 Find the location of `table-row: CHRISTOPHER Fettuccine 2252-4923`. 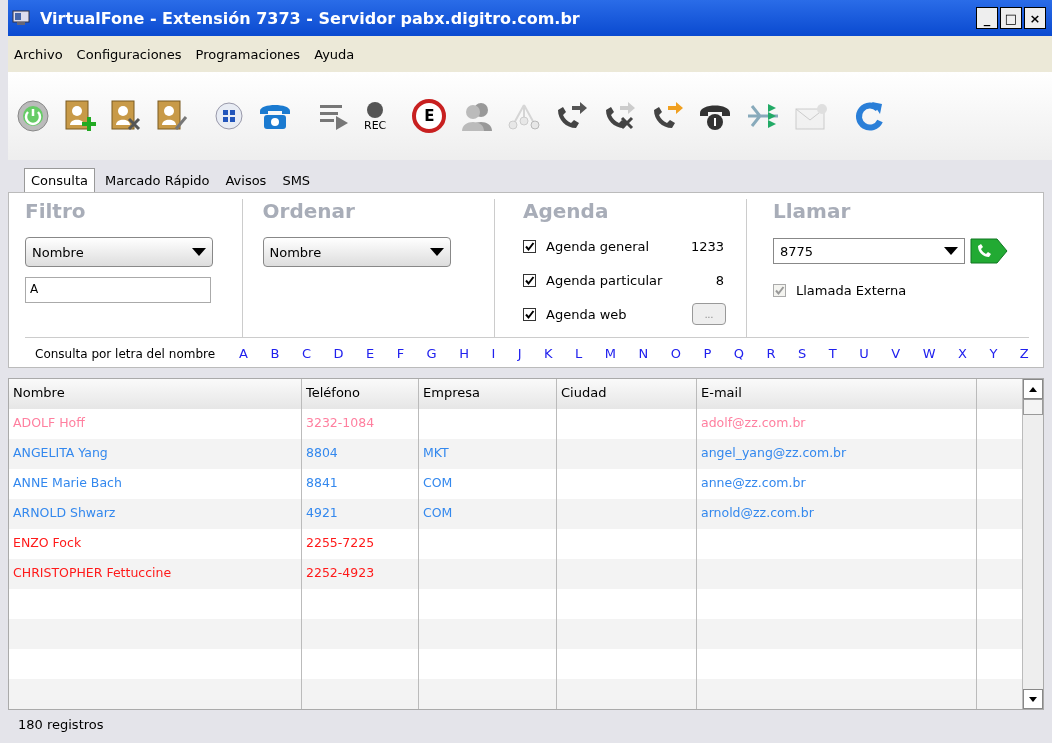

table-row: CHRISTOPHER Fettuccine 2252-4923 is located at coordinates (516, 574).